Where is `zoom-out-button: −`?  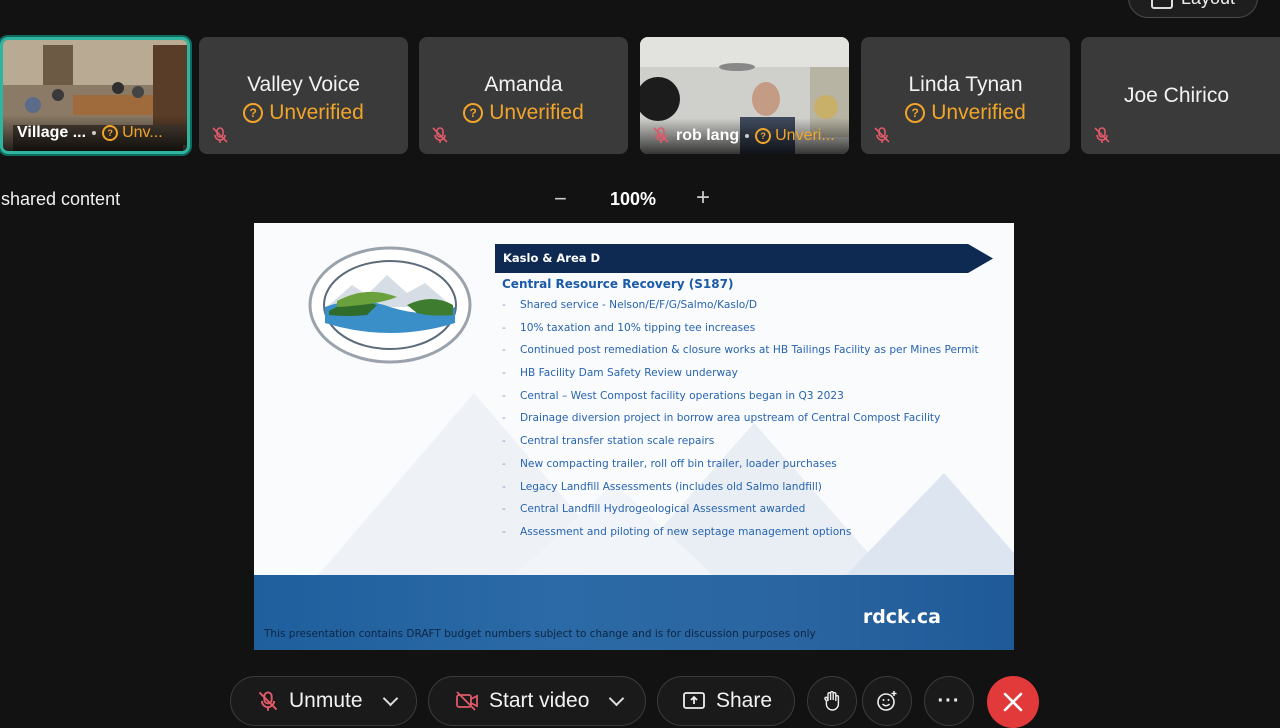 zoom-out-button: − is located at coordinates (560, 199).